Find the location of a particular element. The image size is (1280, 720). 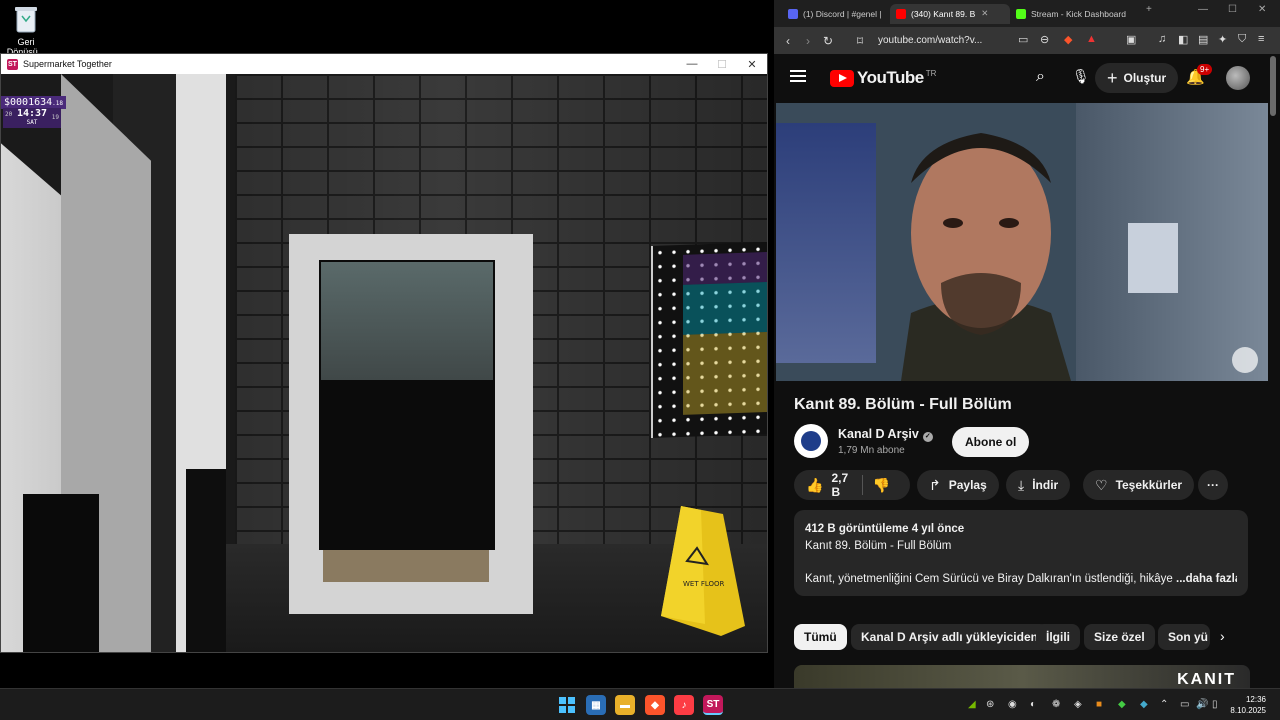

game-titlebar: ST Supermarket Together — ☐ ✕ is located at coordinates (384, 64).